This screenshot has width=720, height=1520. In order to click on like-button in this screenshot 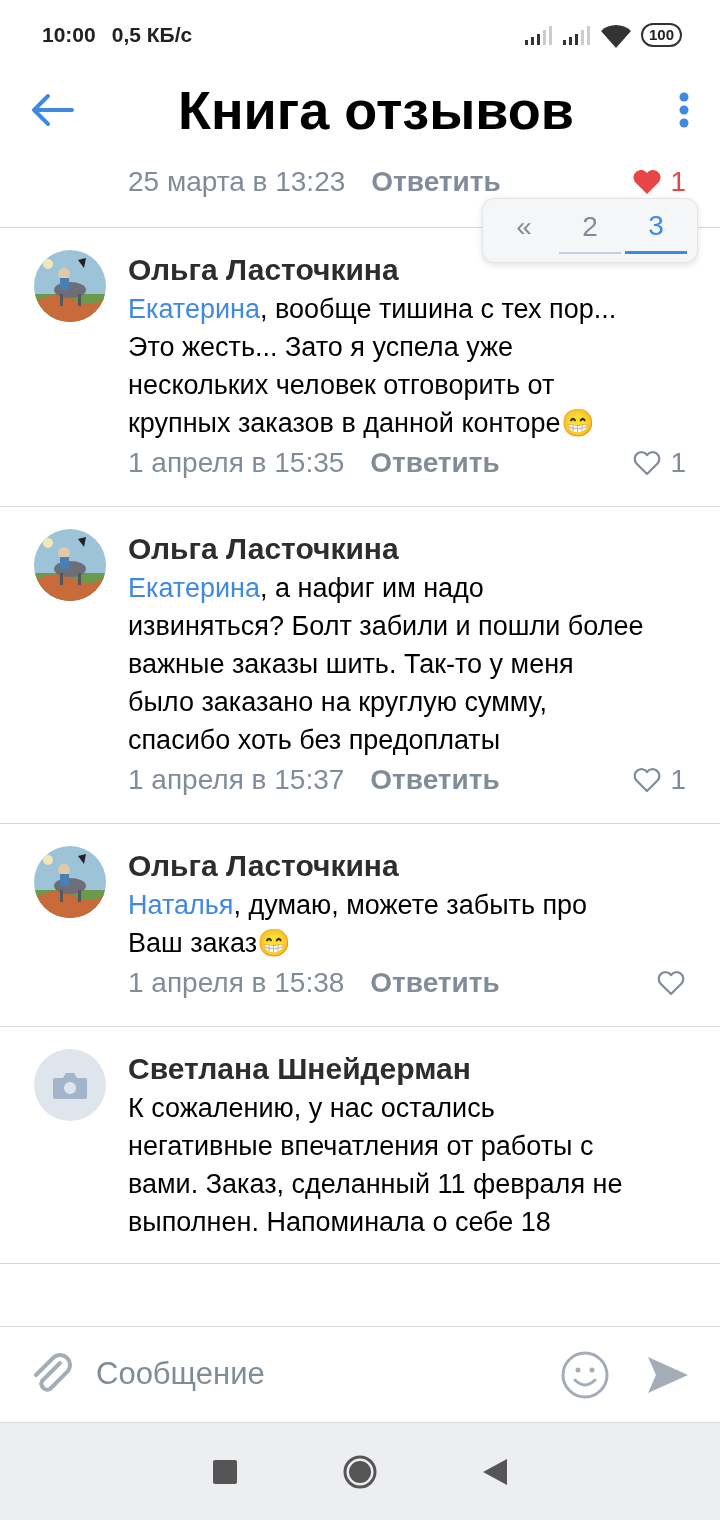, I will do `click(671, 983)`.